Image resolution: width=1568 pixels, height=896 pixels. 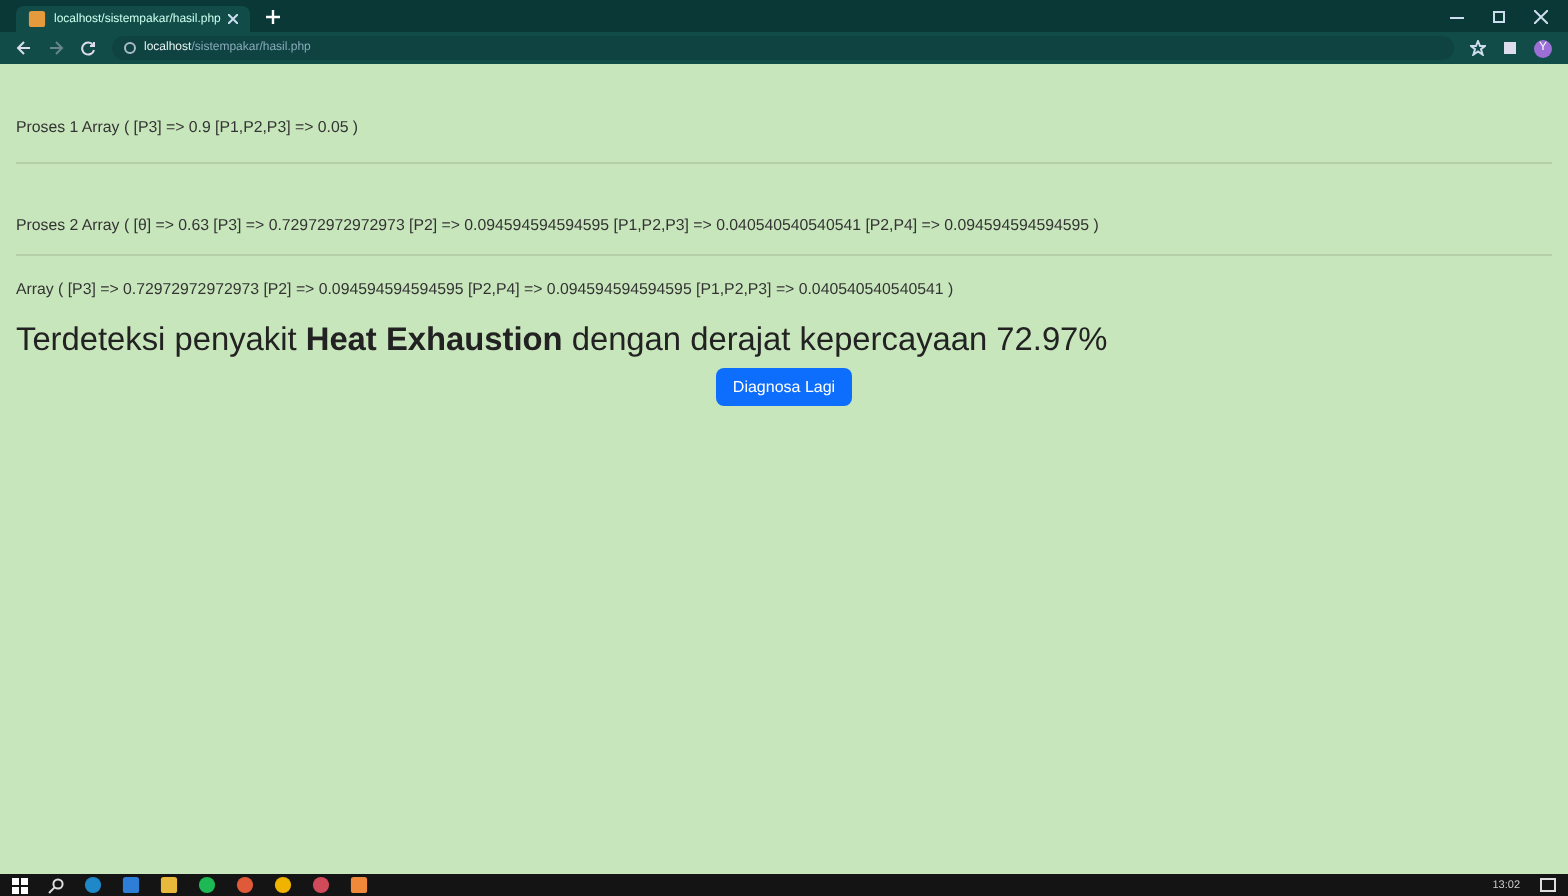 What do you see at coordinates (784, 387) in the screenshot?
I see `diagnose-again-button: Diagnosa Lagi` at bounding box center [784, 387].